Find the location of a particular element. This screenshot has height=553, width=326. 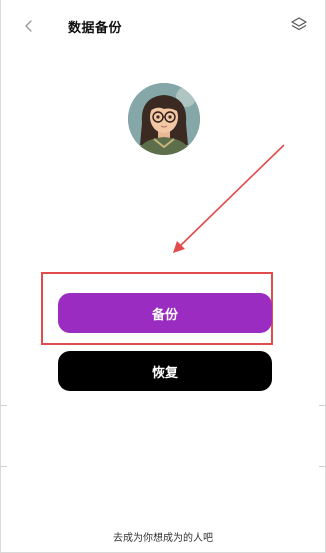

back-button is located at coordinates (29, 27).